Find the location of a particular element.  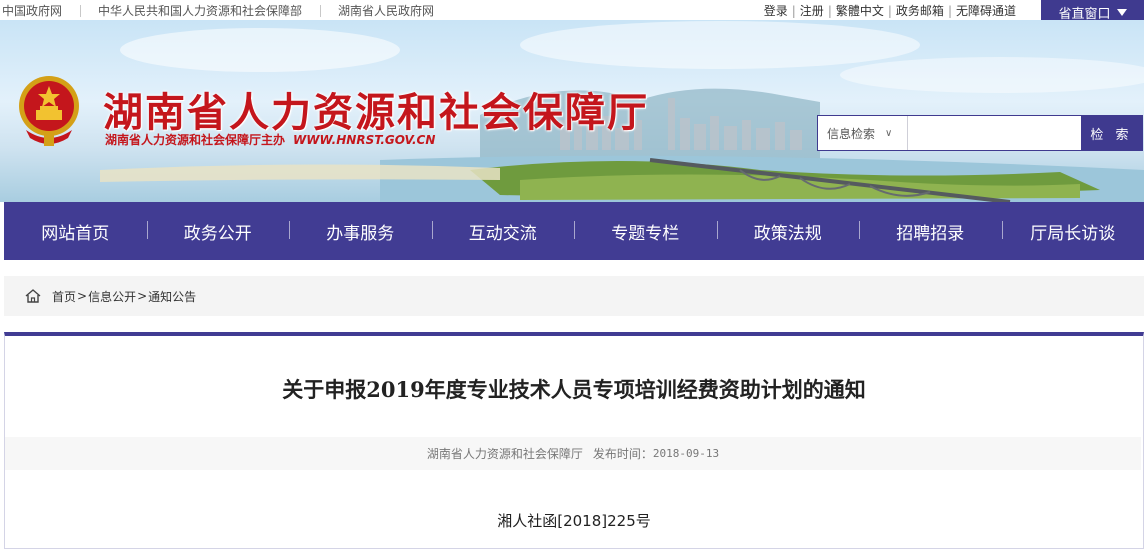

breadcrumb-notices: 通知公告 is located at coordinates (172, 296).